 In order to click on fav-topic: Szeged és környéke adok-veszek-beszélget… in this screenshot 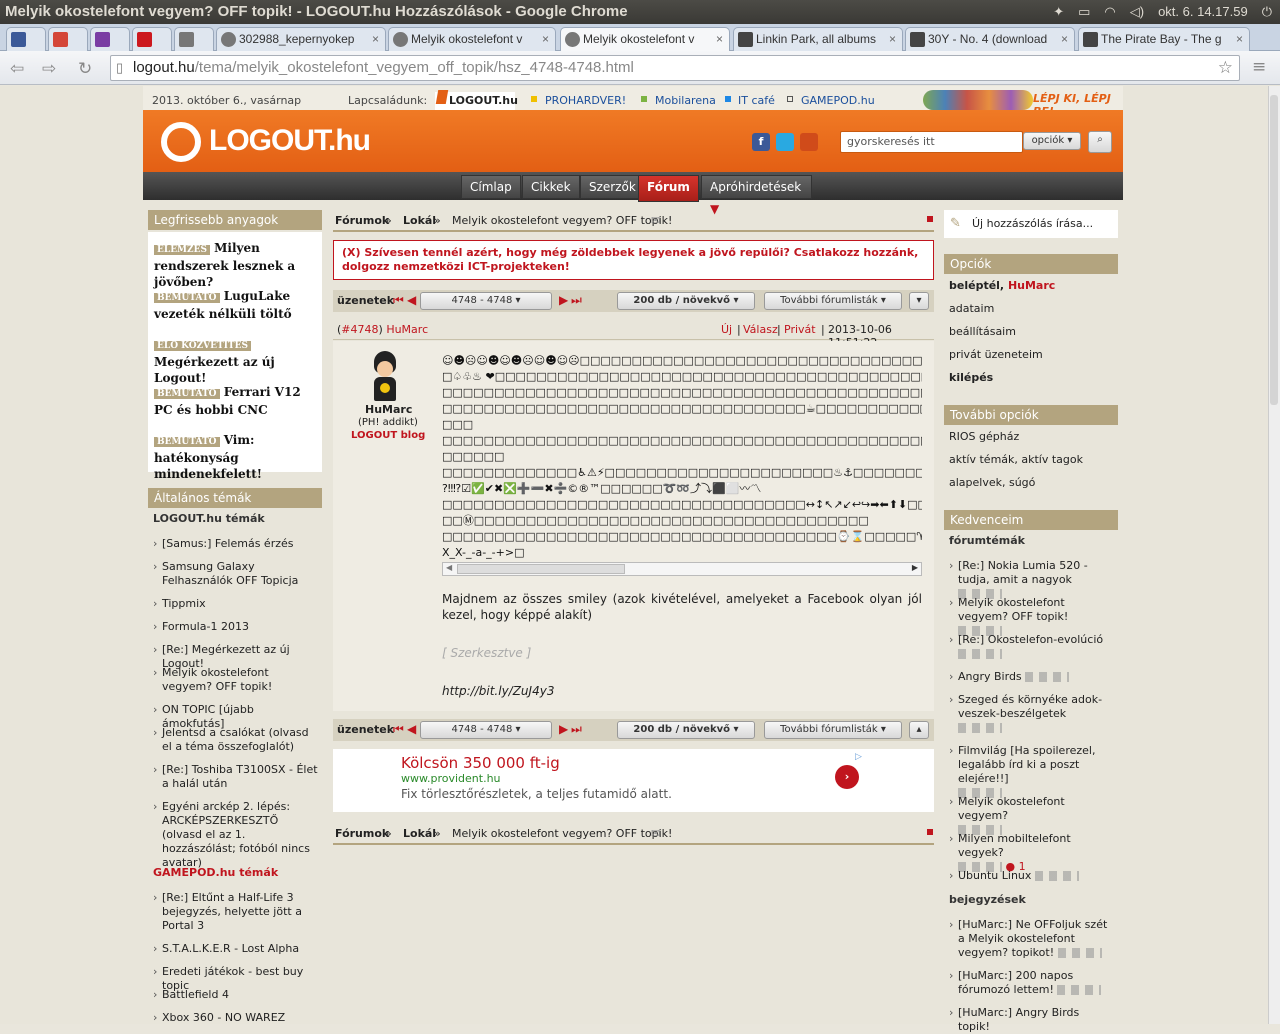, I will do `click(1029, 714)`.